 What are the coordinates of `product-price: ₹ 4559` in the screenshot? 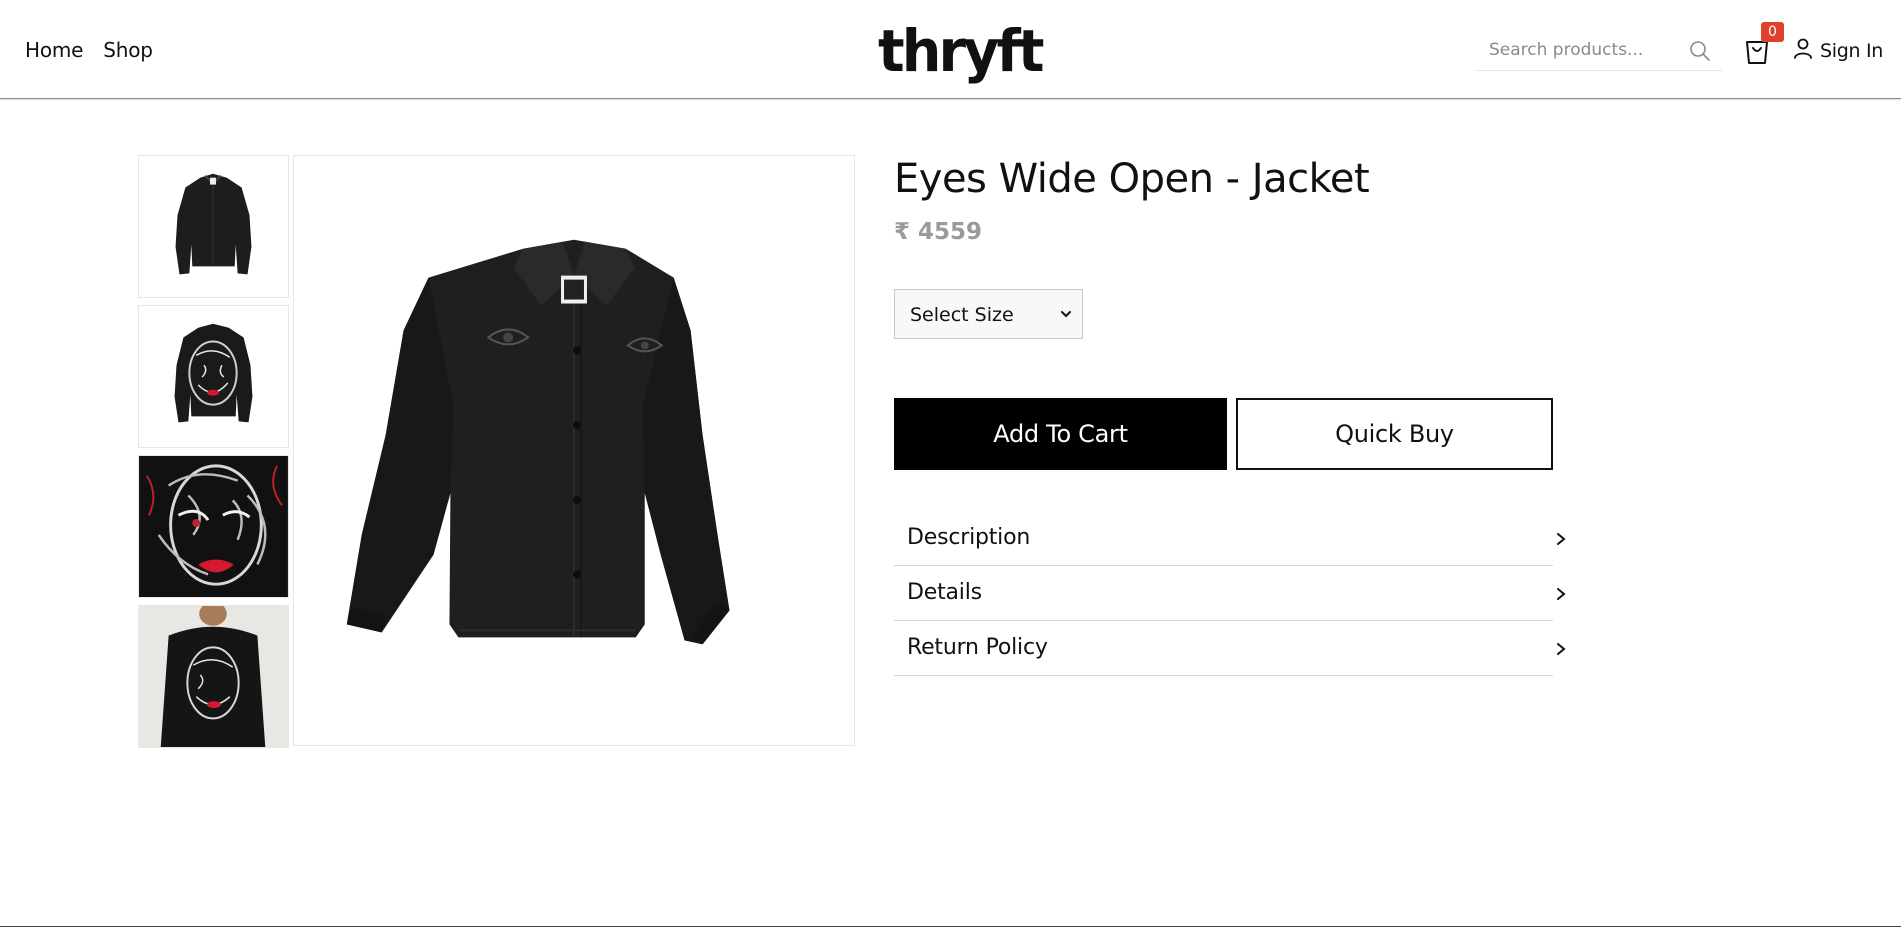 It's located at (938, 232).